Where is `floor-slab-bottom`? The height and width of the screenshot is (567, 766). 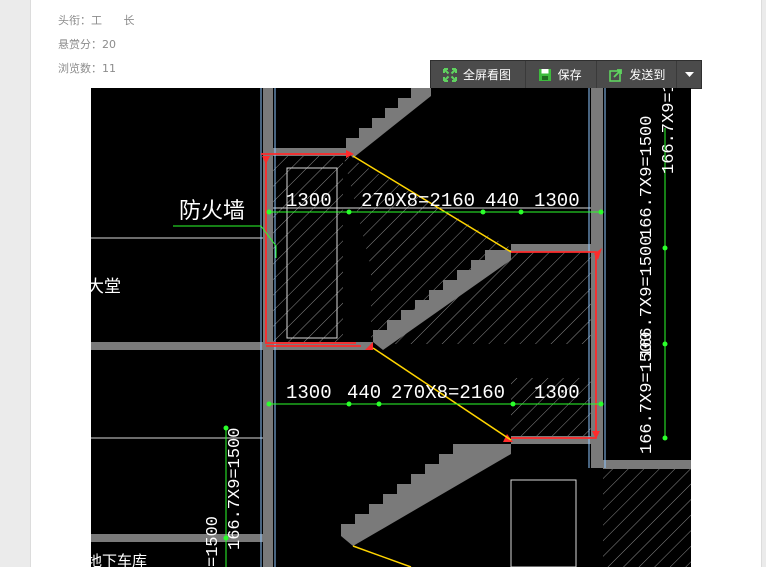
floor-slab-bottom is located at coordinates (182, 538).